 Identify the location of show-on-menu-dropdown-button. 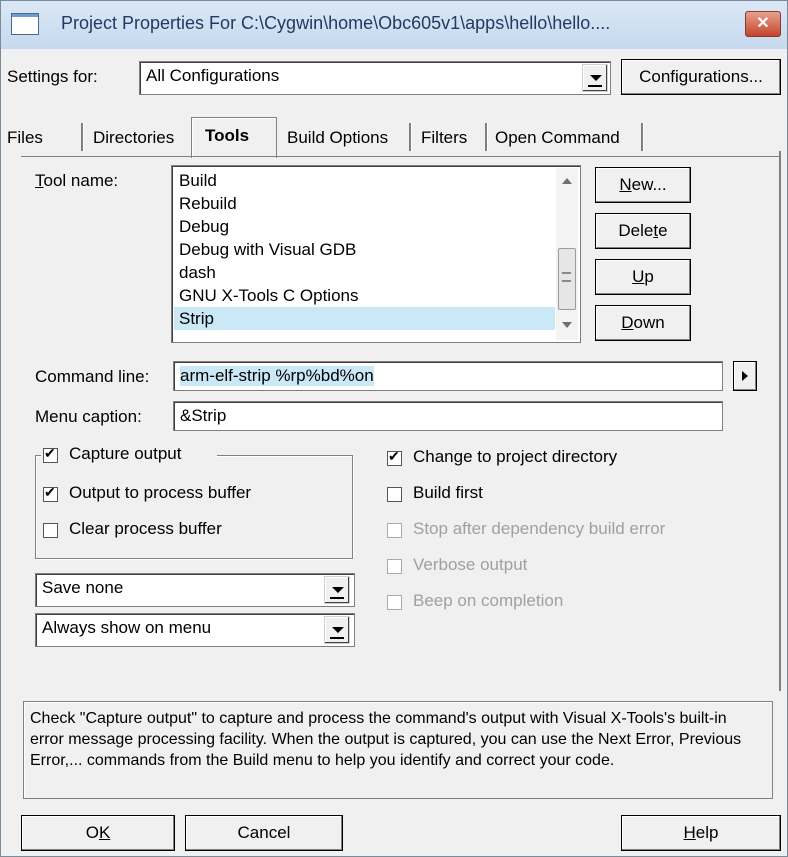
(337, 630).